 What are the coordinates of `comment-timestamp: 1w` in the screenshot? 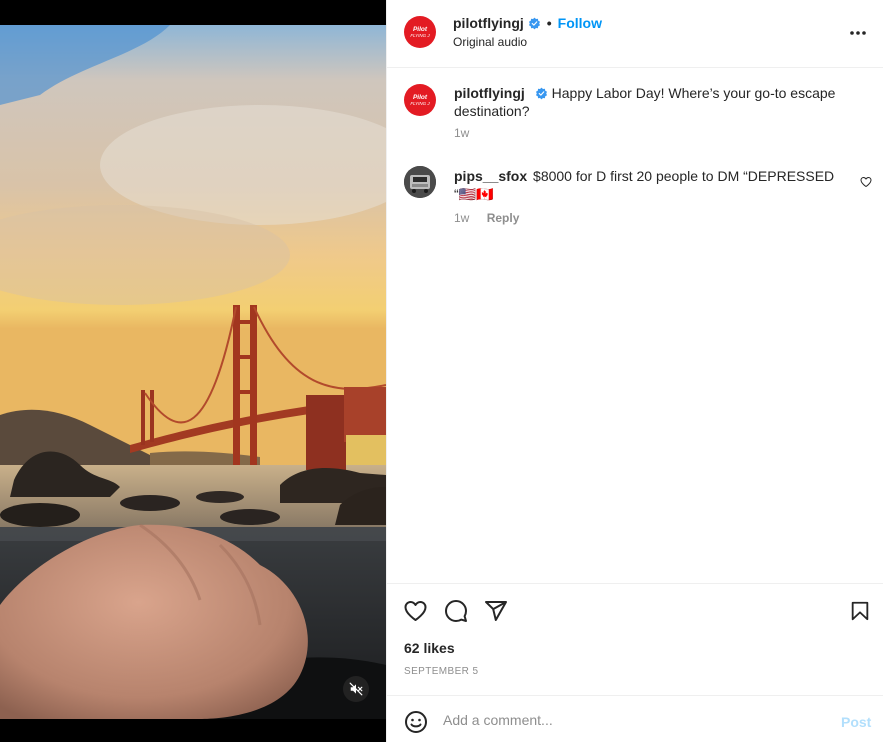 It's located at (461, 218).